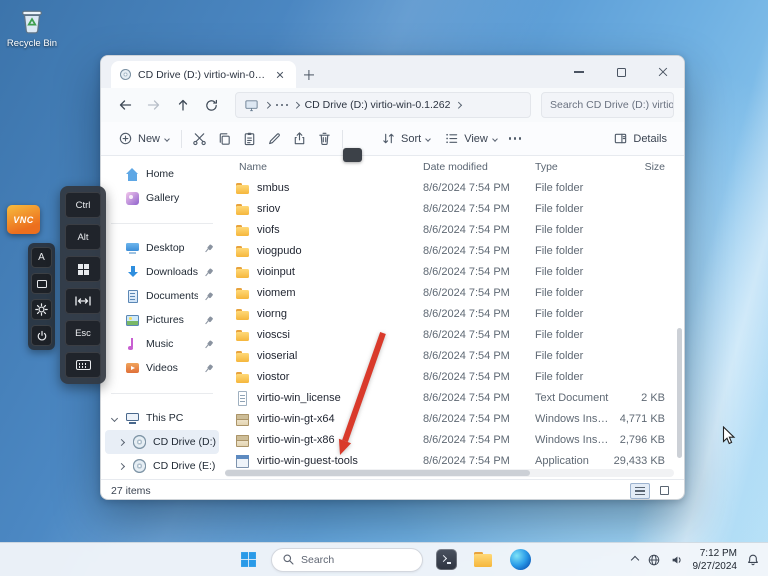  I want to click on file-row-viofs: viofs 8/6/2024 7:54 PM File folder, so click(453, 230).